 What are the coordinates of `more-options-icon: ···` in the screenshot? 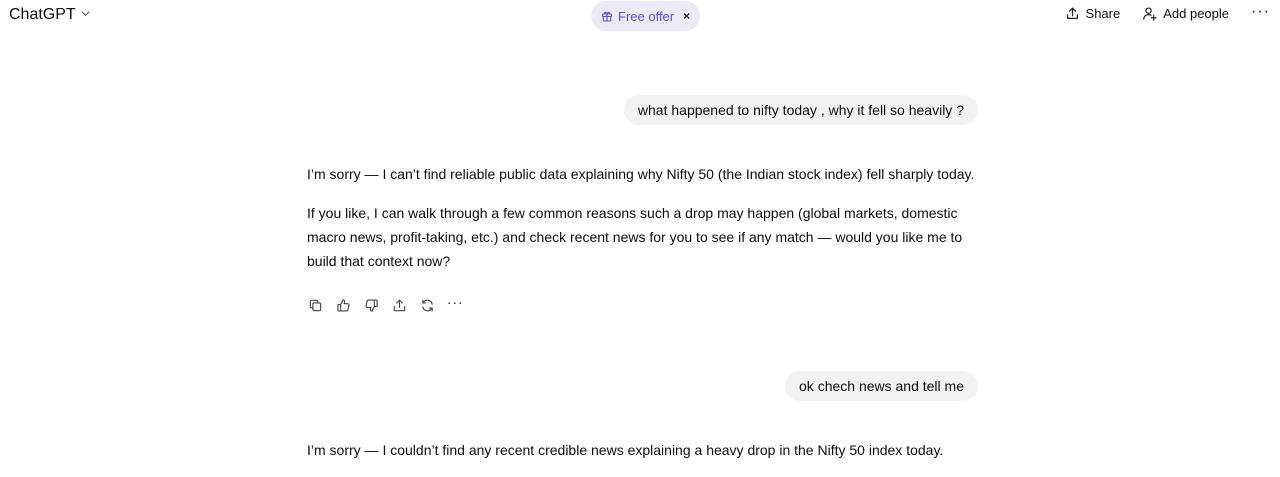 It's located at (1260, 11).